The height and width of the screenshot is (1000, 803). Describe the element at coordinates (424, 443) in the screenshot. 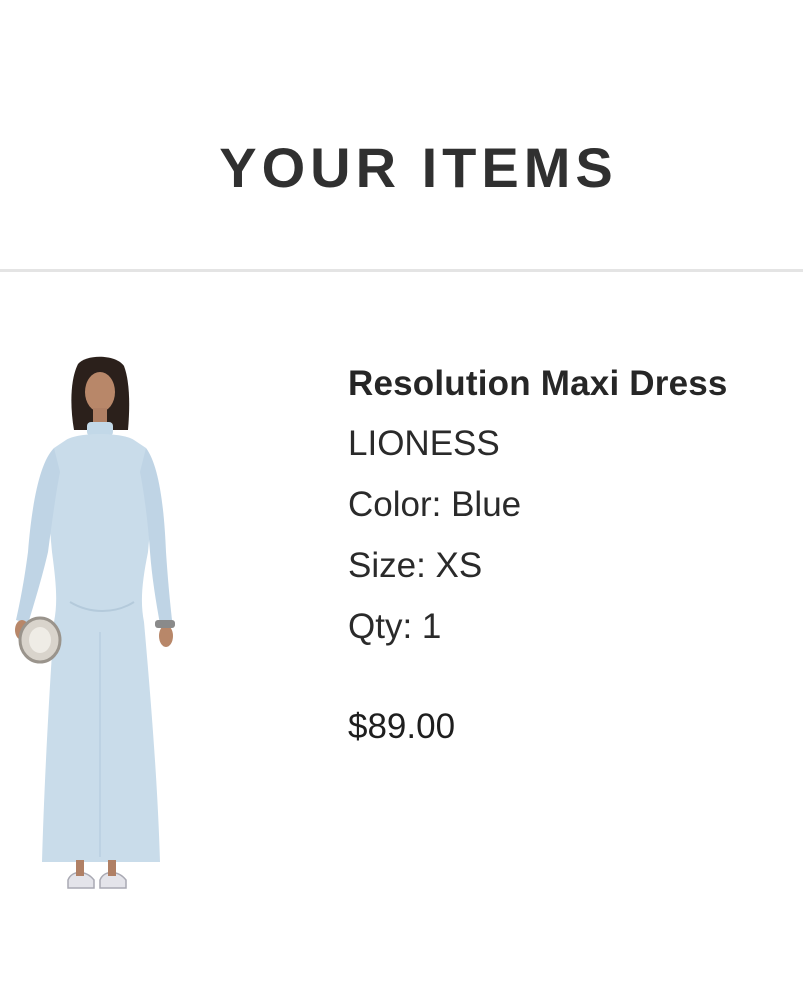

I see `product-brand: LIONESS` at that location.